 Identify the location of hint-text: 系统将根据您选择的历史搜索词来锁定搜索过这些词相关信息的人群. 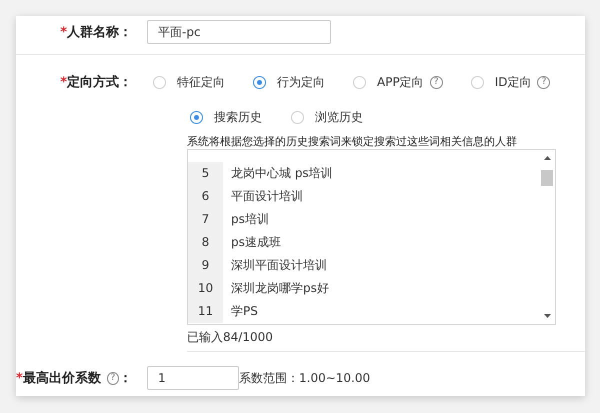
(352, 141).